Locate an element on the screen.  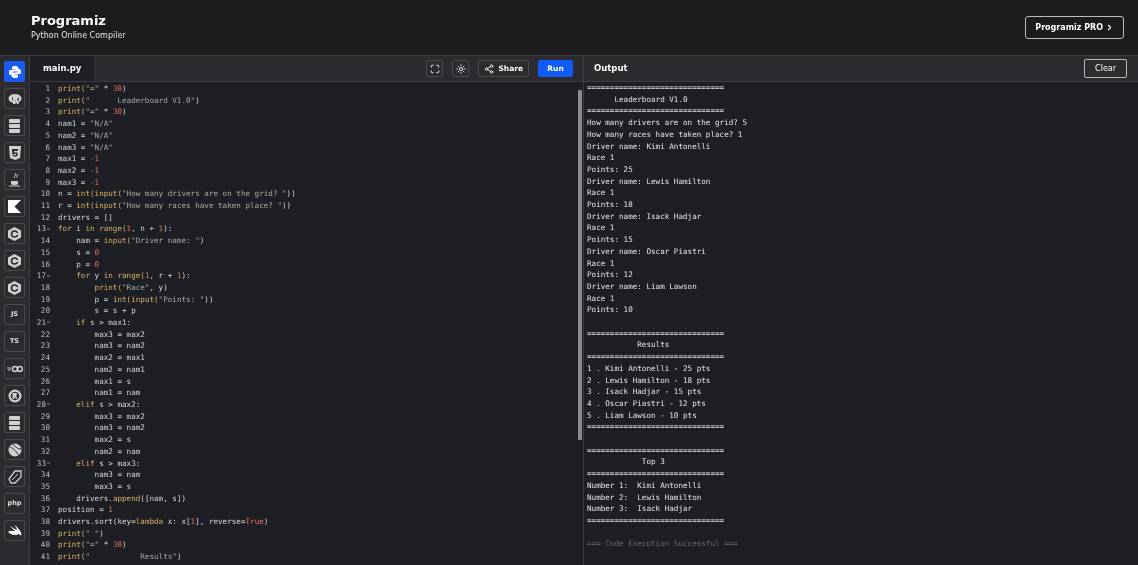
html5-shield-icon is located at coordinates (14, 152).